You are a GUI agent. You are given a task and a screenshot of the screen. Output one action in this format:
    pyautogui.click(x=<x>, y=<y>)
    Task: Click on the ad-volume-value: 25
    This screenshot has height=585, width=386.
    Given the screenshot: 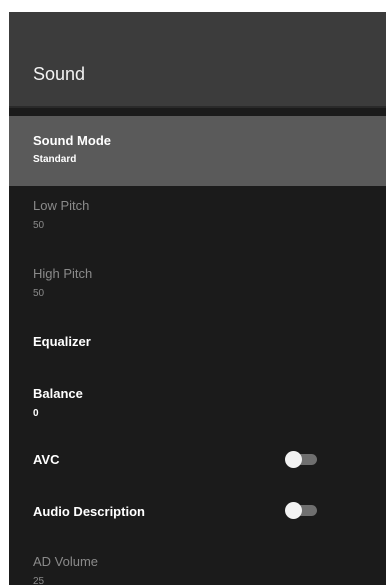 What is the action you would take?
    pyautogui.click(x=39, y=580)
    